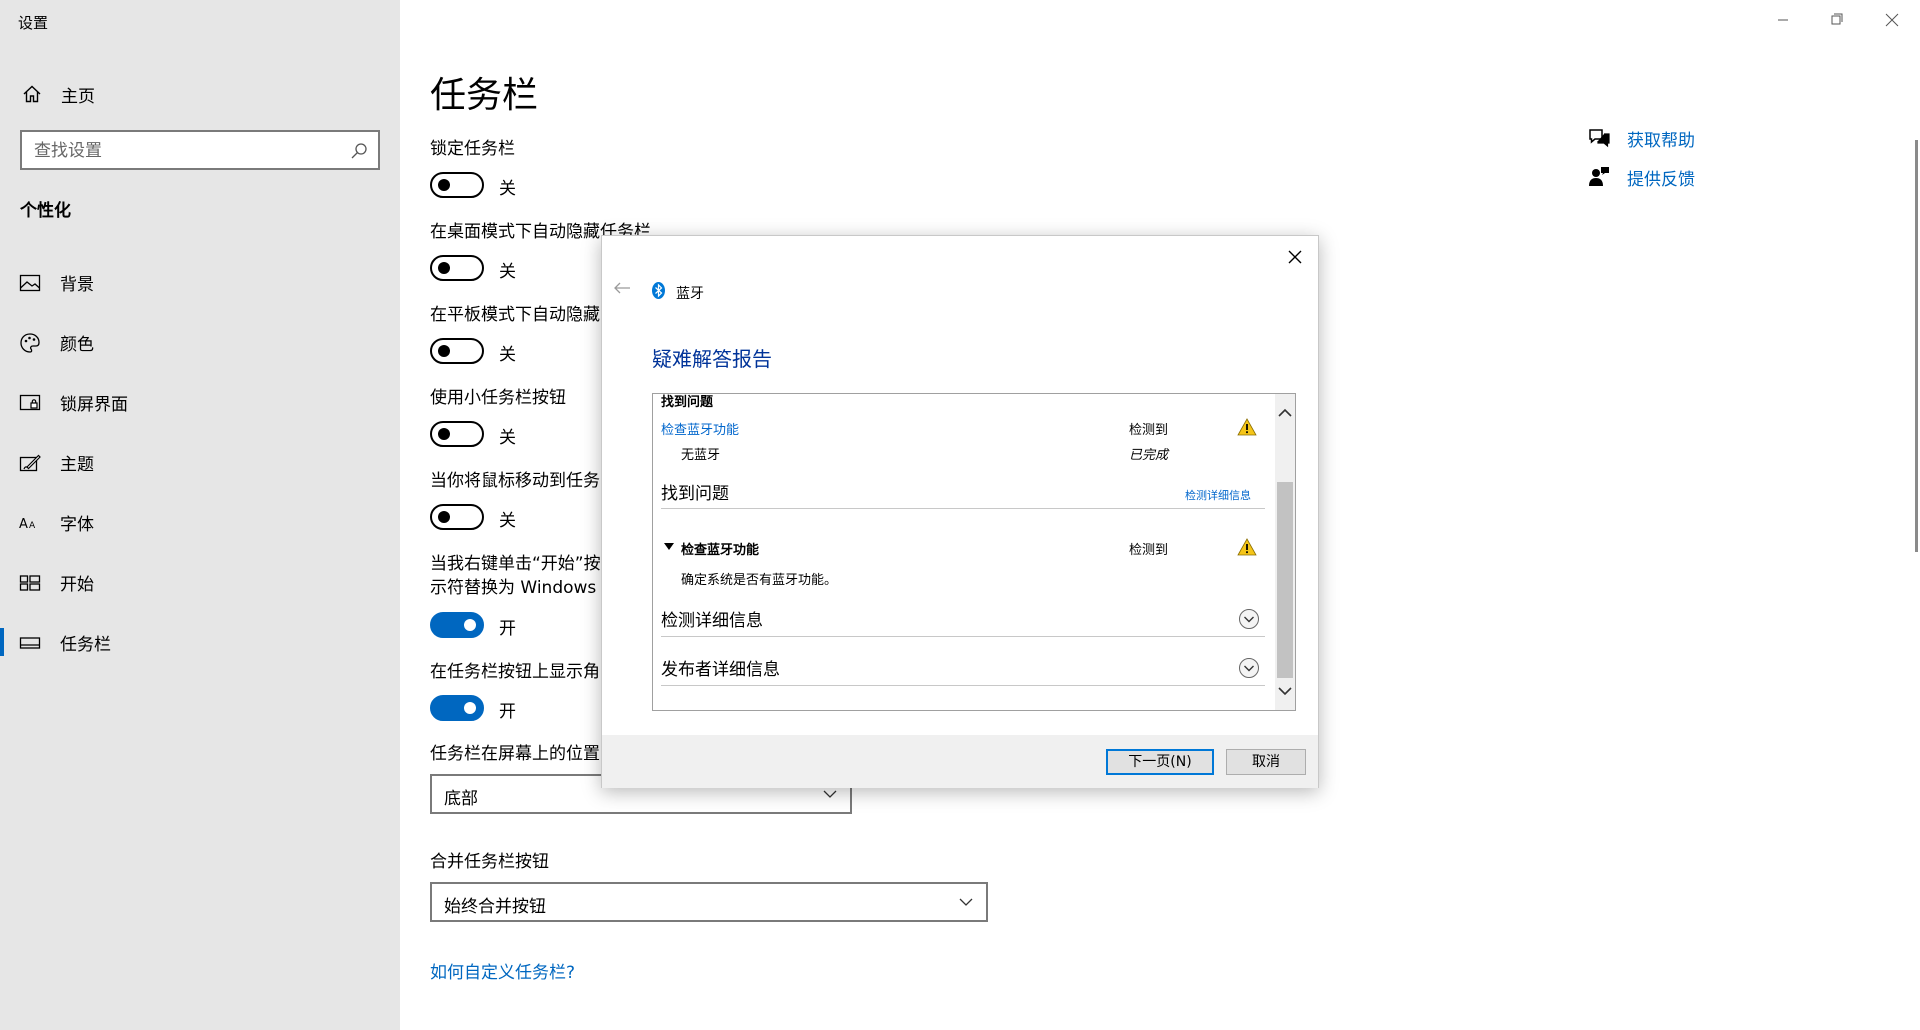  What do you see at coordinates (77, 525) in the screenshot?
I see `sidebar-item-label: 字体` at bounding box center [77, 525].